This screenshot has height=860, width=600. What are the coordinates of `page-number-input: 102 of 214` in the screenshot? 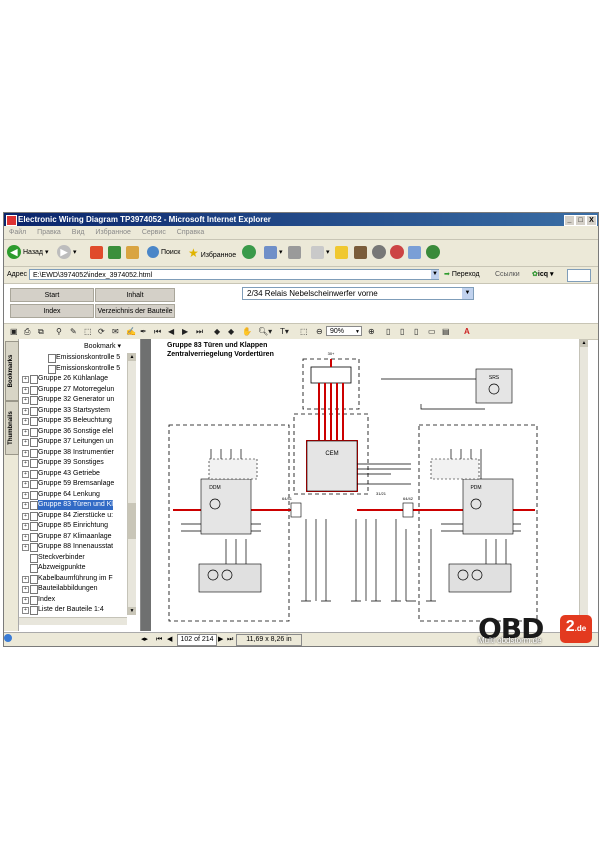 It's located at (197, 640).